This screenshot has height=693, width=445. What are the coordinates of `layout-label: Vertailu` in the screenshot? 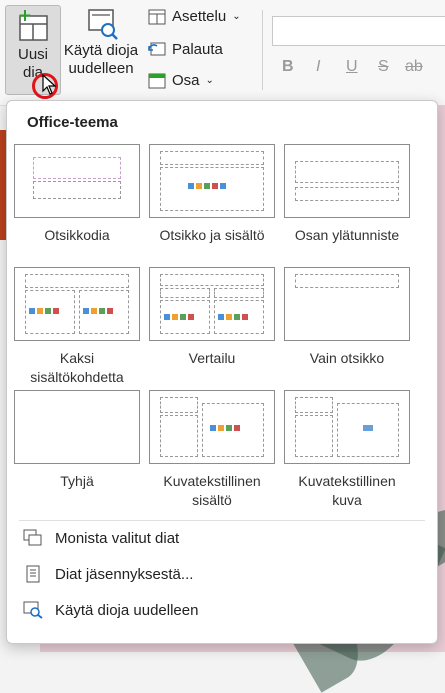 It's located at (212, 358).